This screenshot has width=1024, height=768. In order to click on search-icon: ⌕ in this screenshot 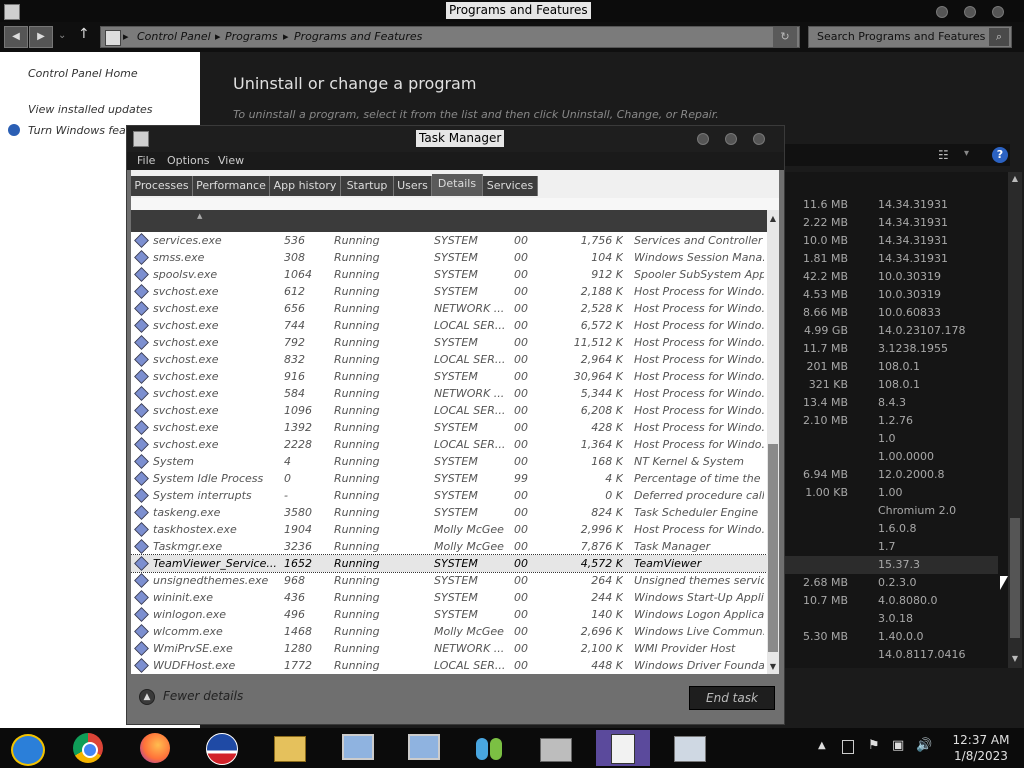, I will do `click(999, 37)`.